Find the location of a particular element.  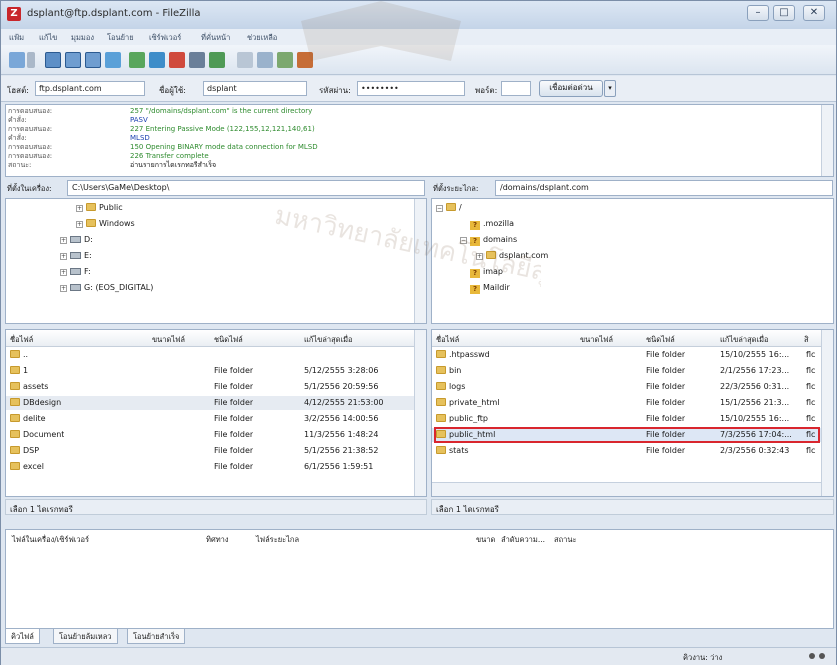

username-input: dsplant is located at coordinates (255, 88).